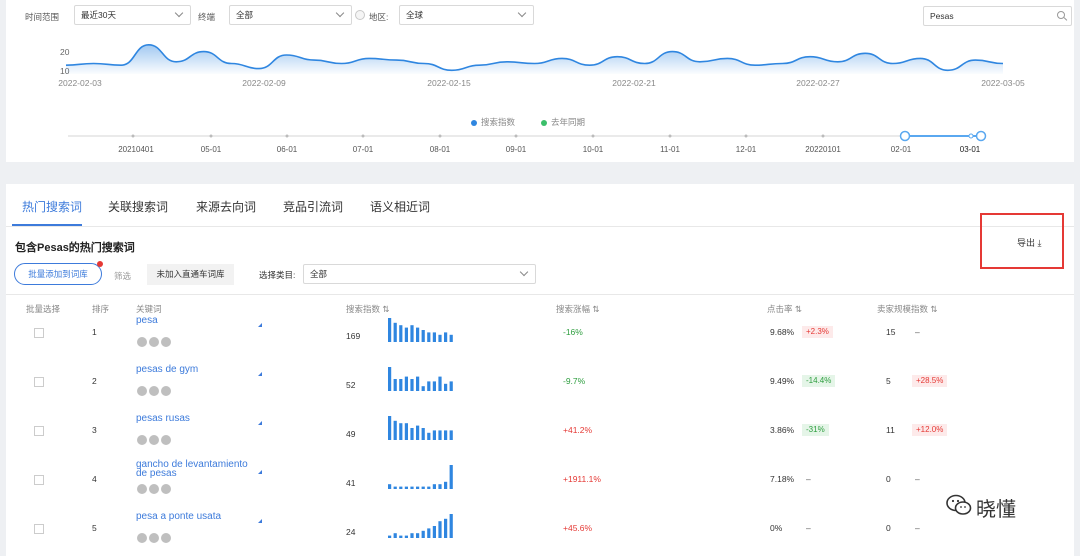 The width and height of the screenshot is (1080, 556). I want to click on row-ctr: 7.18%, so click(782, 479).